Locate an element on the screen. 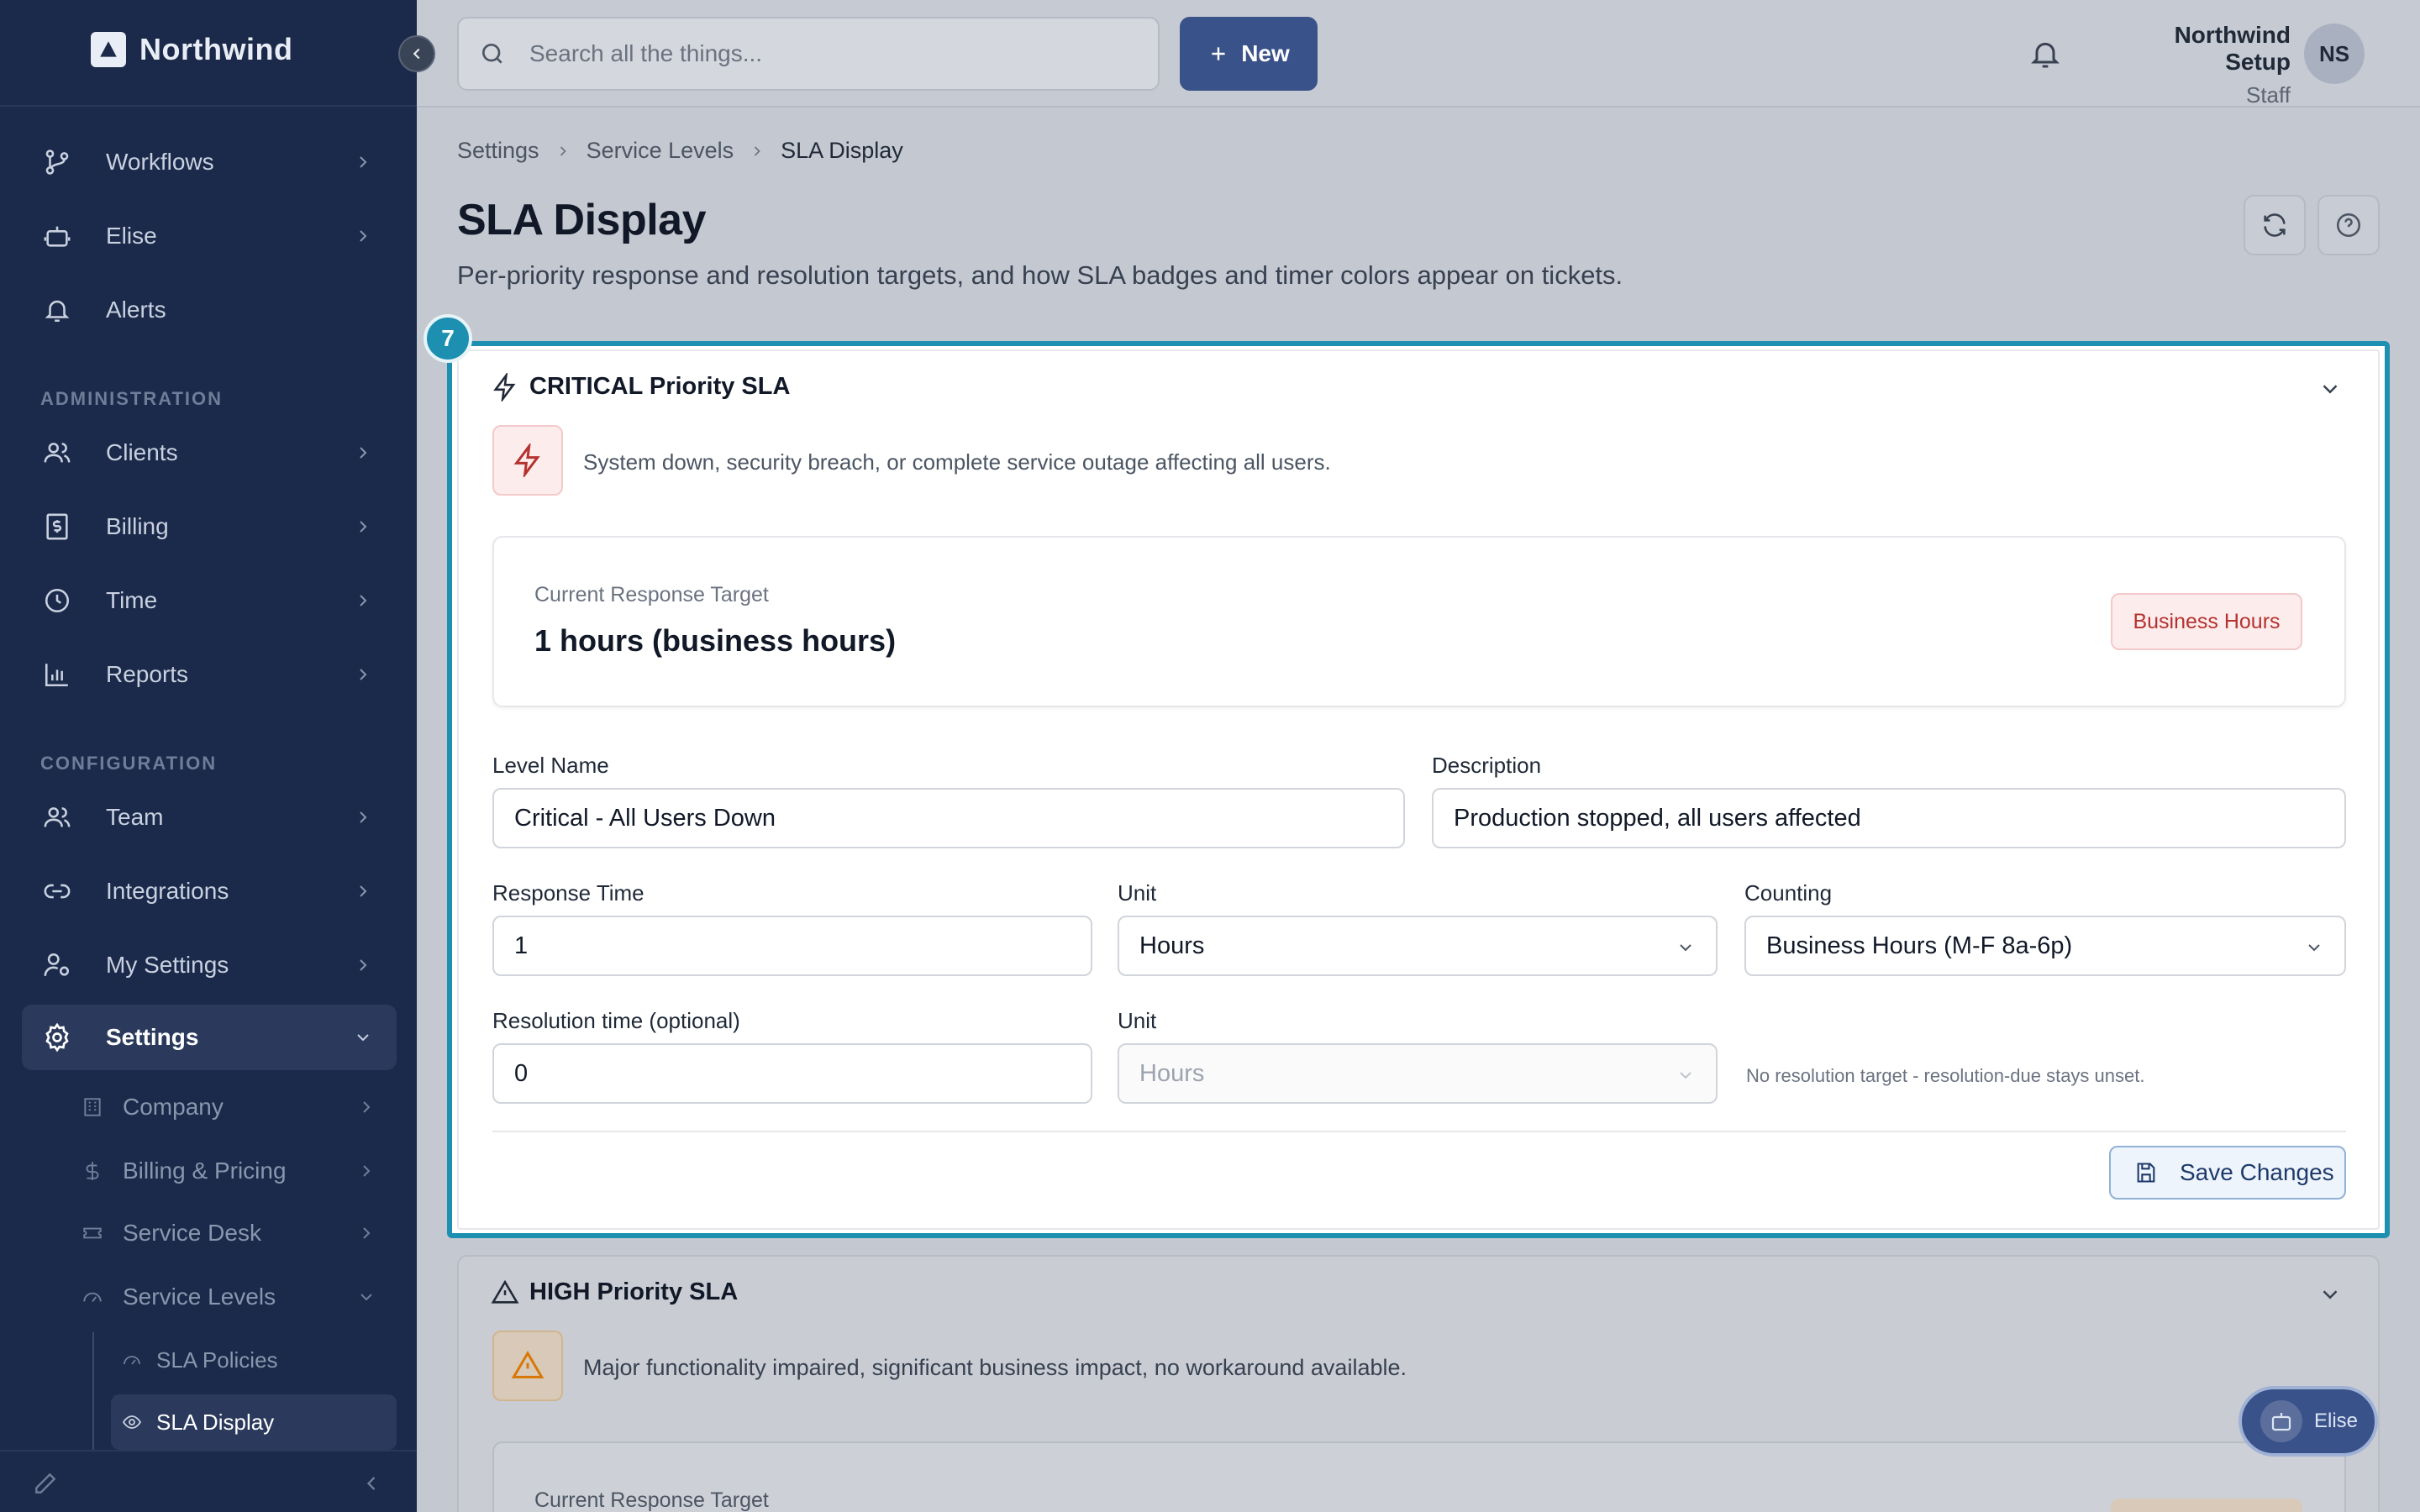 This screenshot has height=1512, width=2420. sidebar-item-label: Workflows is located at coordinates (160, 162).